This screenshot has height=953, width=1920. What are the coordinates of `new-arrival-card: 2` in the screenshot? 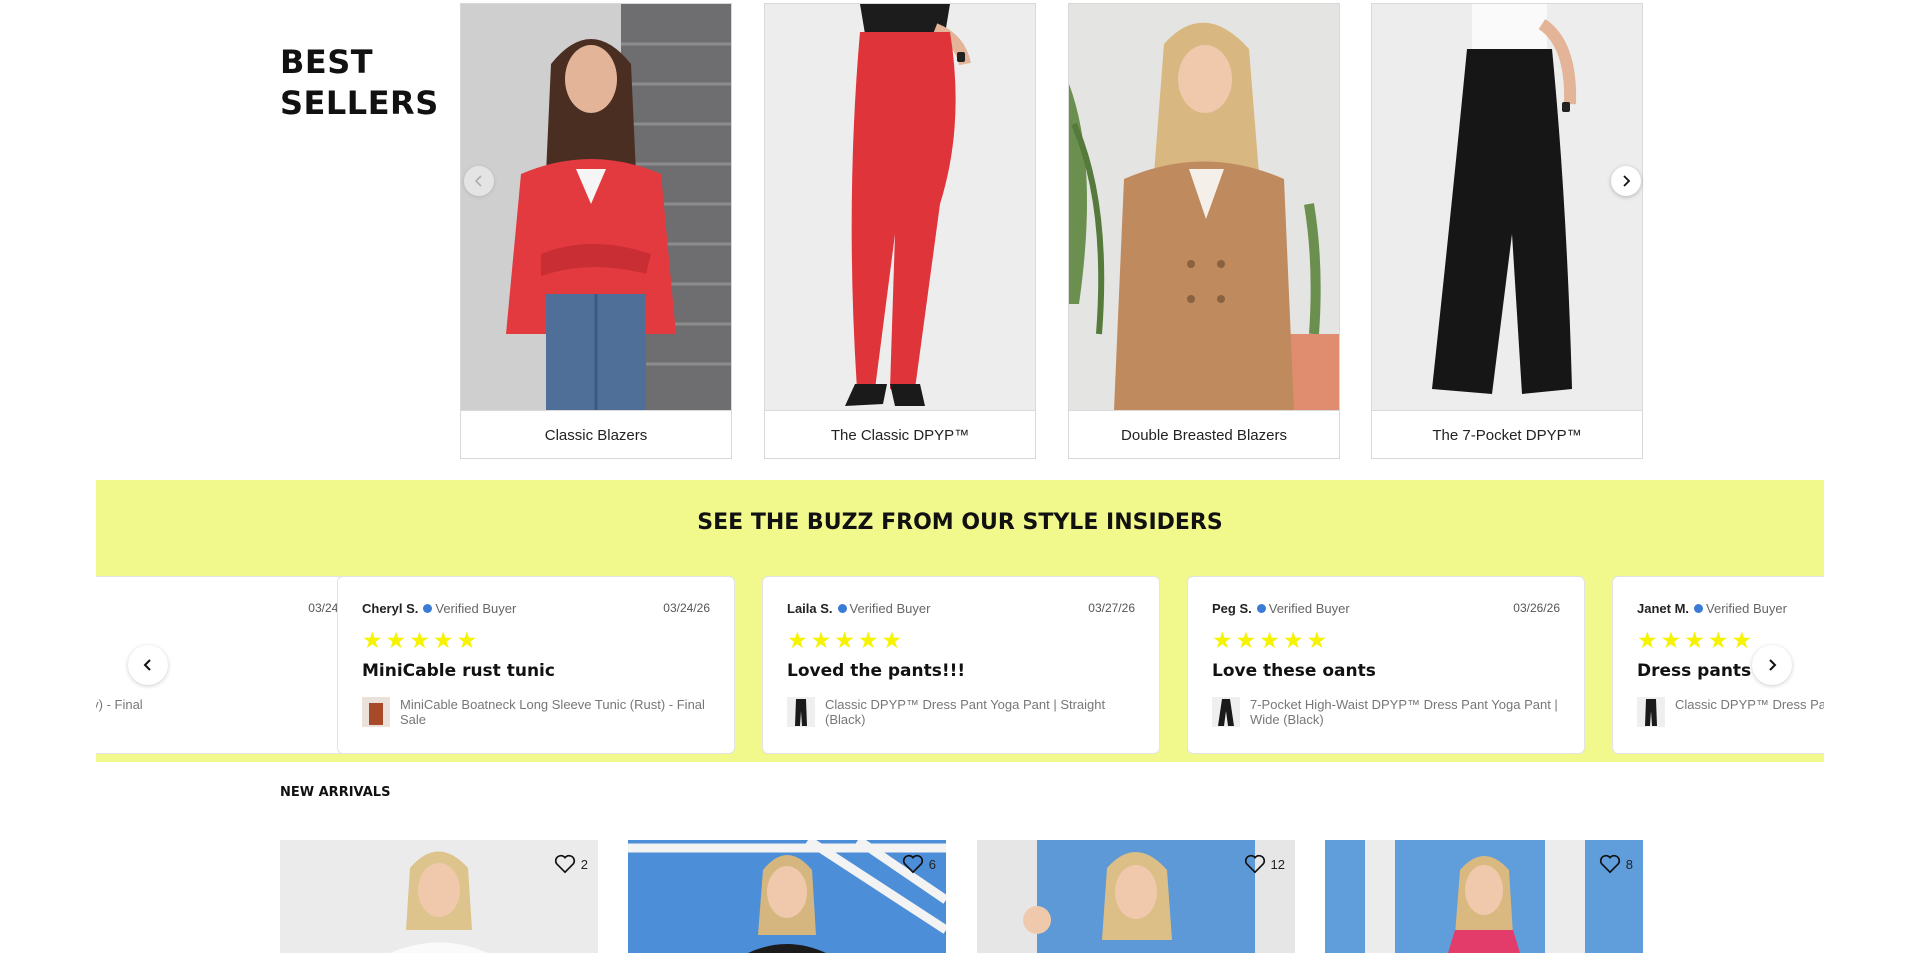 It's located at (439, 896).